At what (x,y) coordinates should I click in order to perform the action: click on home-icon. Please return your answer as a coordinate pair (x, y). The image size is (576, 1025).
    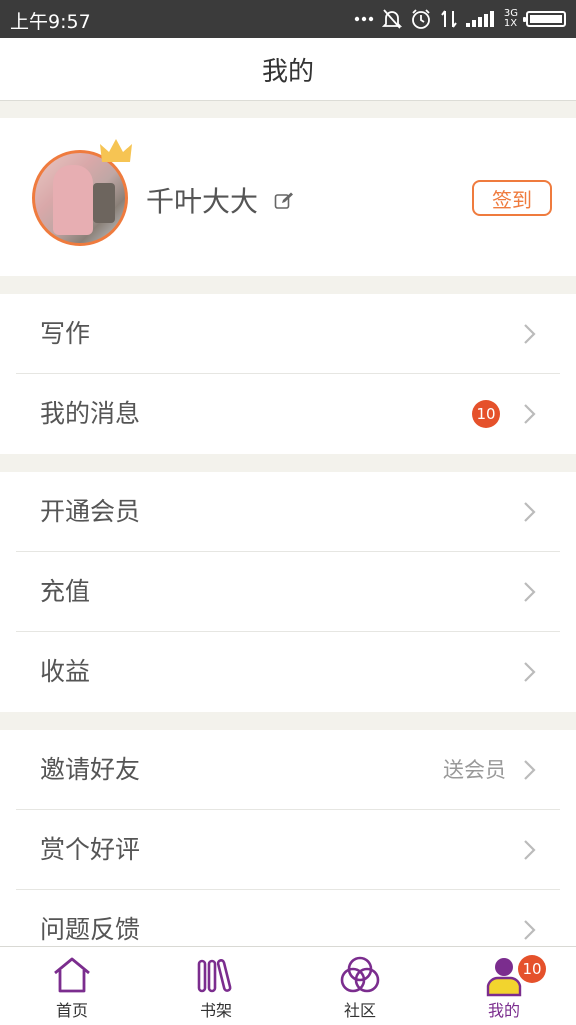
    Looking at the image, I should click on (72, 975).